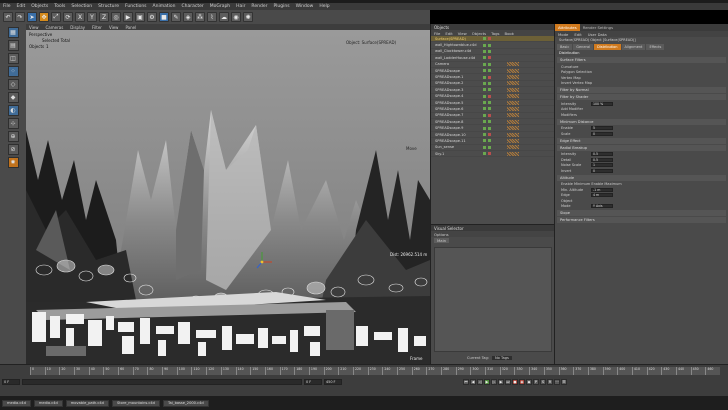 The height and width of the screenshot is (410, 728). What do you see at coordinates (13, 84) in the screenshot?
I see `edges-mode-icon: ◇` at bounding box center [13, 84].